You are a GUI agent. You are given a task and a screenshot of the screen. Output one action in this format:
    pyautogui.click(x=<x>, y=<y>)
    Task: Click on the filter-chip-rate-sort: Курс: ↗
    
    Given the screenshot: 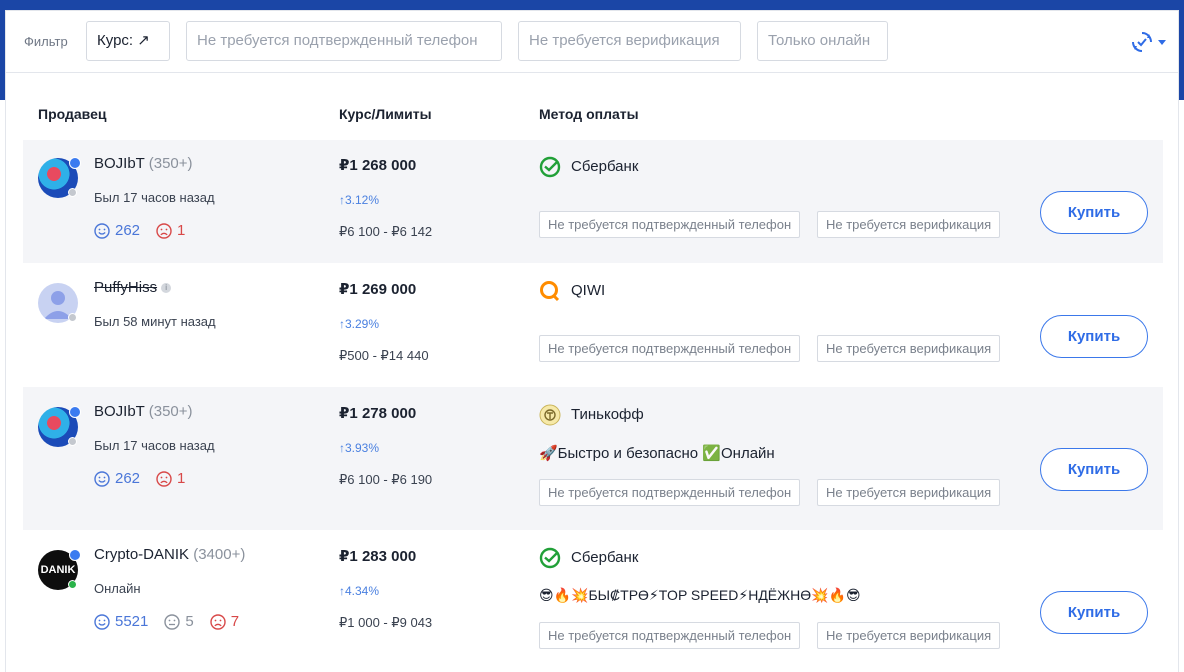 What is the action you would take?
    pyautogui.click(x=128, y=41)
    